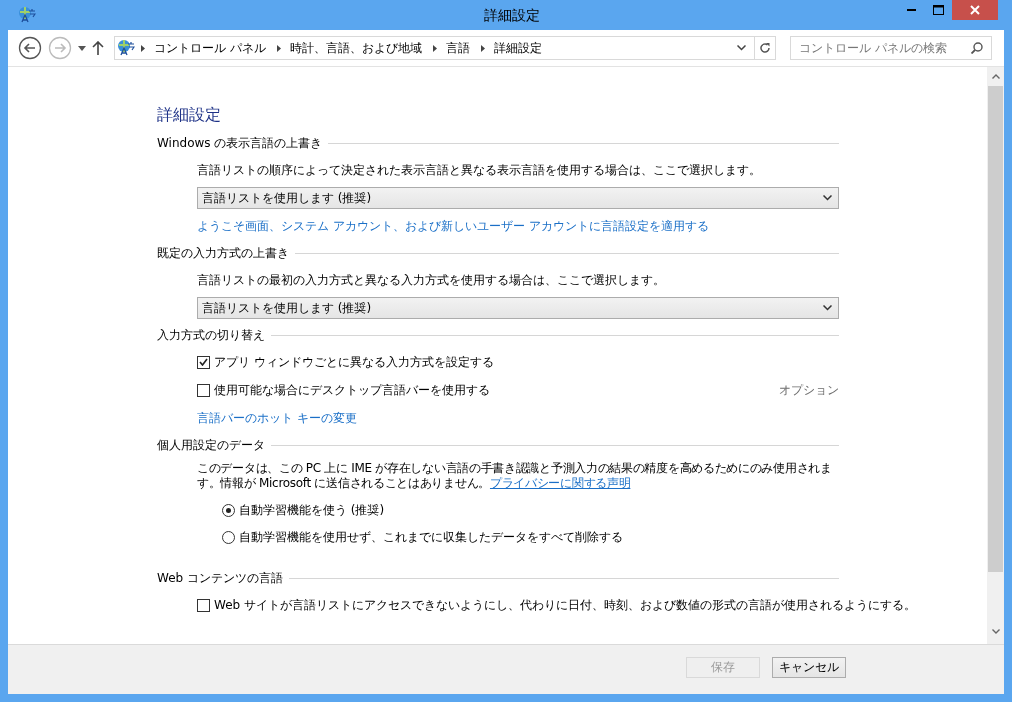 The image size is (1012, 702). I want to click on breadcrumb-item: 時計、言語、および地域, so click(355, 48).